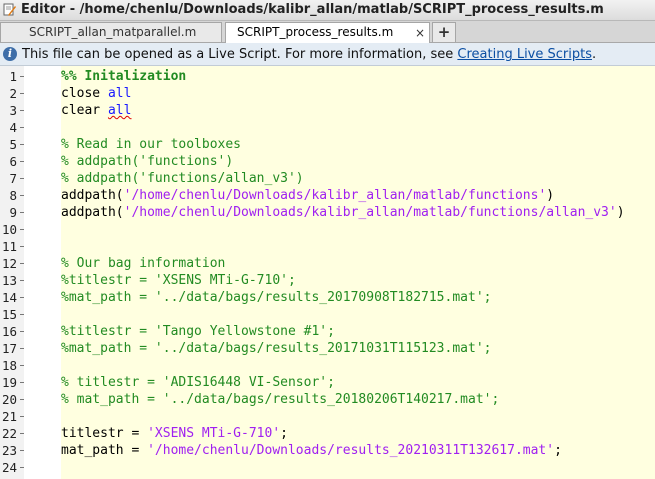 Image resolution: width=655 pixels, height=479 pixels. What do you see at coordinates (10, 54) in the screenshot?
I see `info-icon: i` at bounding box center [10, 54].